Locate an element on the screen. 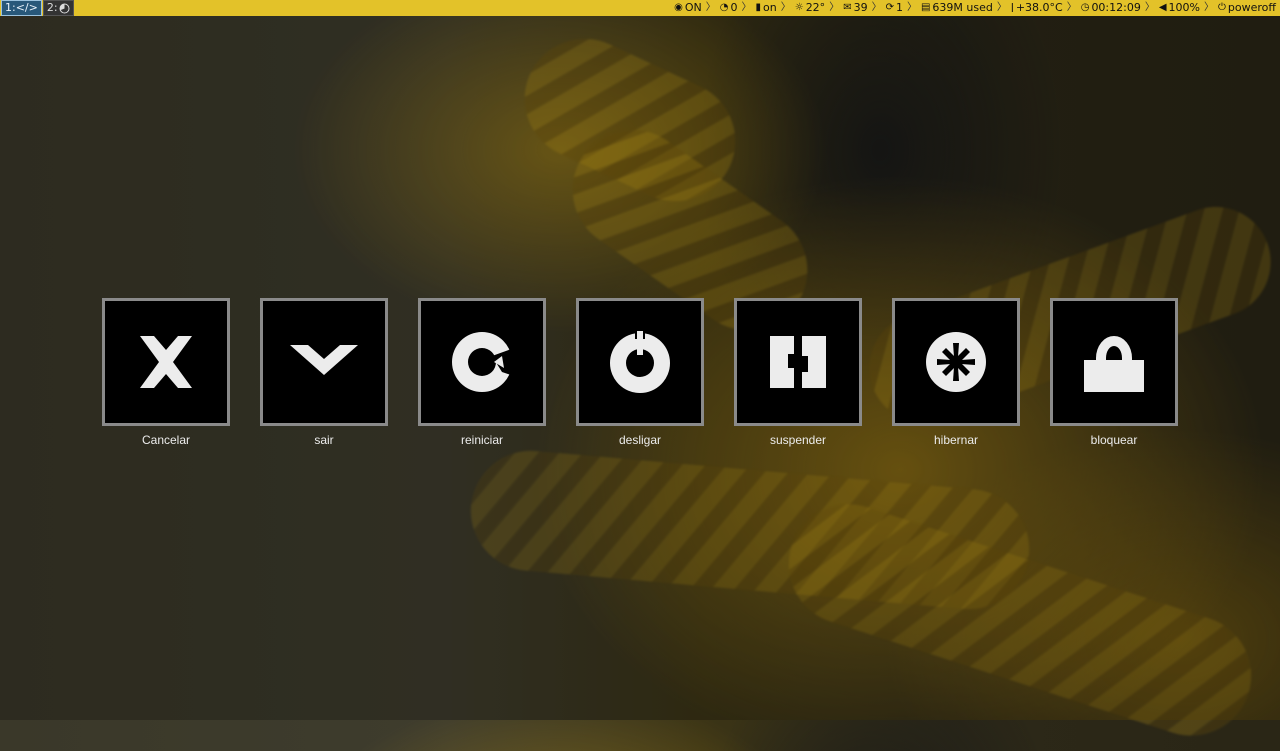 Image resolution: width=1280 pixels, height=751 pixels. workspace-1: 1:</> is located at coordinates (21, 8).